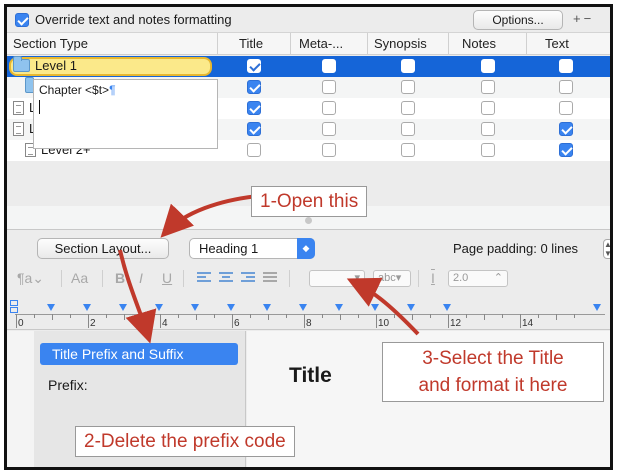  What do you see at coordinates (56, 65) in the screenshot?
I see `section-type-text: Level 1` at bounding box center [56, 65].